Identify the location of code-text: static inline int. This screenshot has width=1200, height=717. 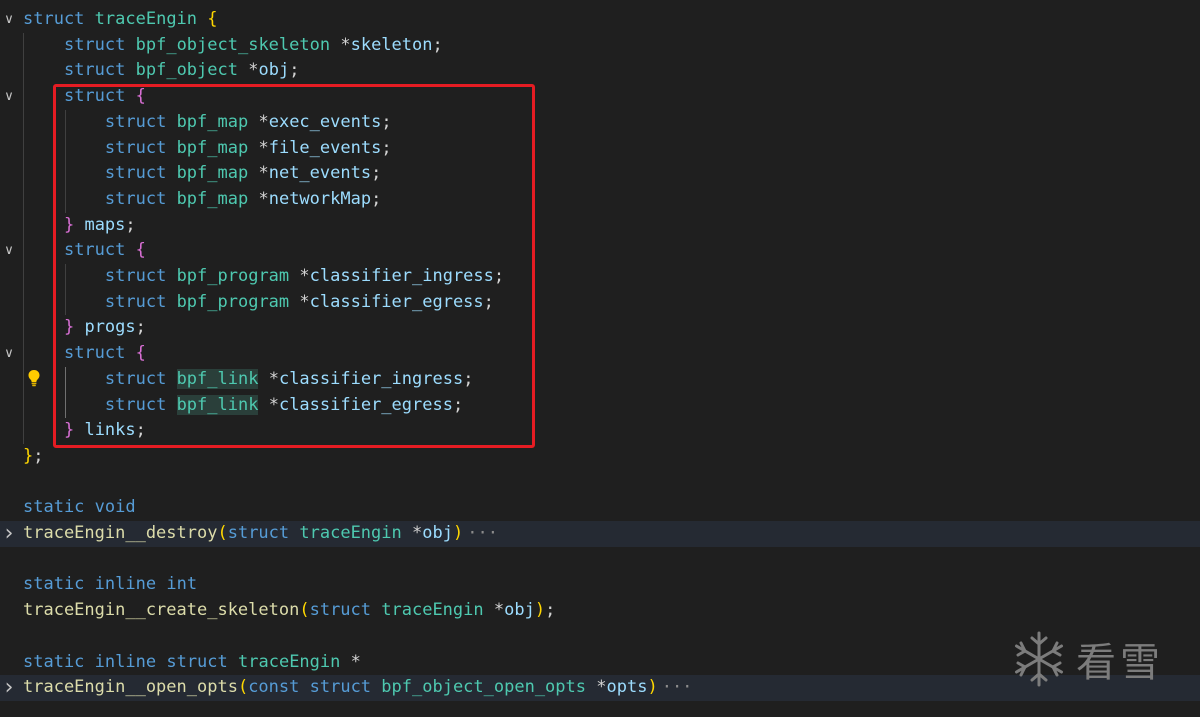
(110, 585).